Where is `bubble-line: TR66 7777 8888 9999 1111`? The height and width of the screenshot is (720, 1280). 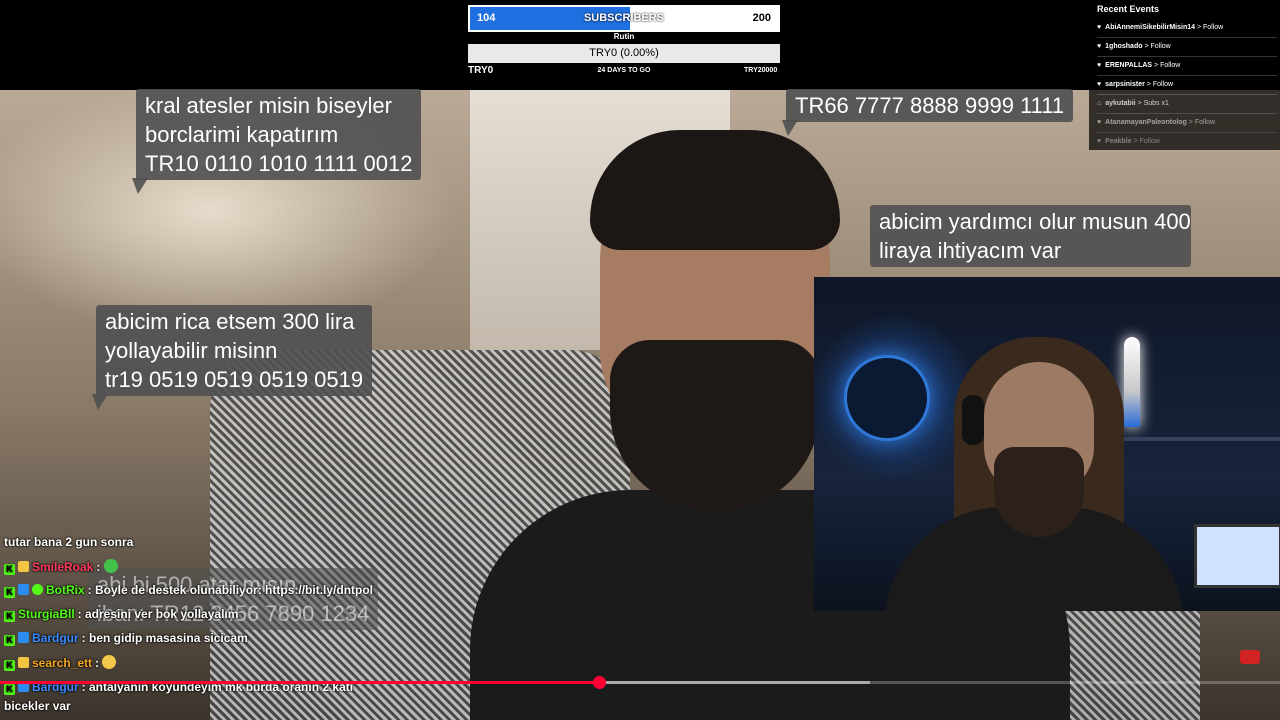 bubble-line: TR66 7777 8888 9999 1111 is located at coordinates (930, 105).